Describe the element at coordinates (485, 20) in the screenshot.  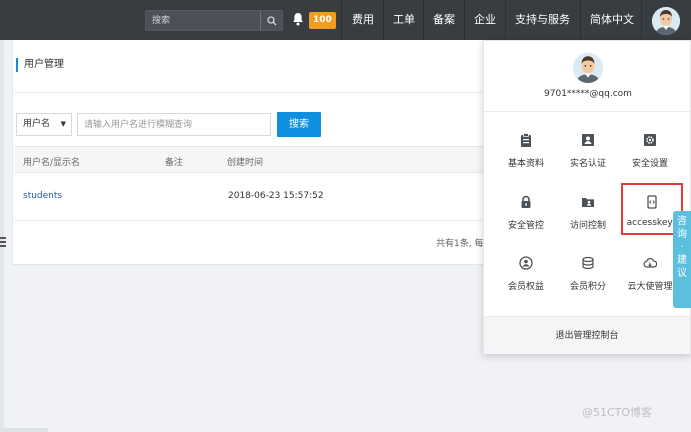
I see `nav-enterprise: 企业` at that location.